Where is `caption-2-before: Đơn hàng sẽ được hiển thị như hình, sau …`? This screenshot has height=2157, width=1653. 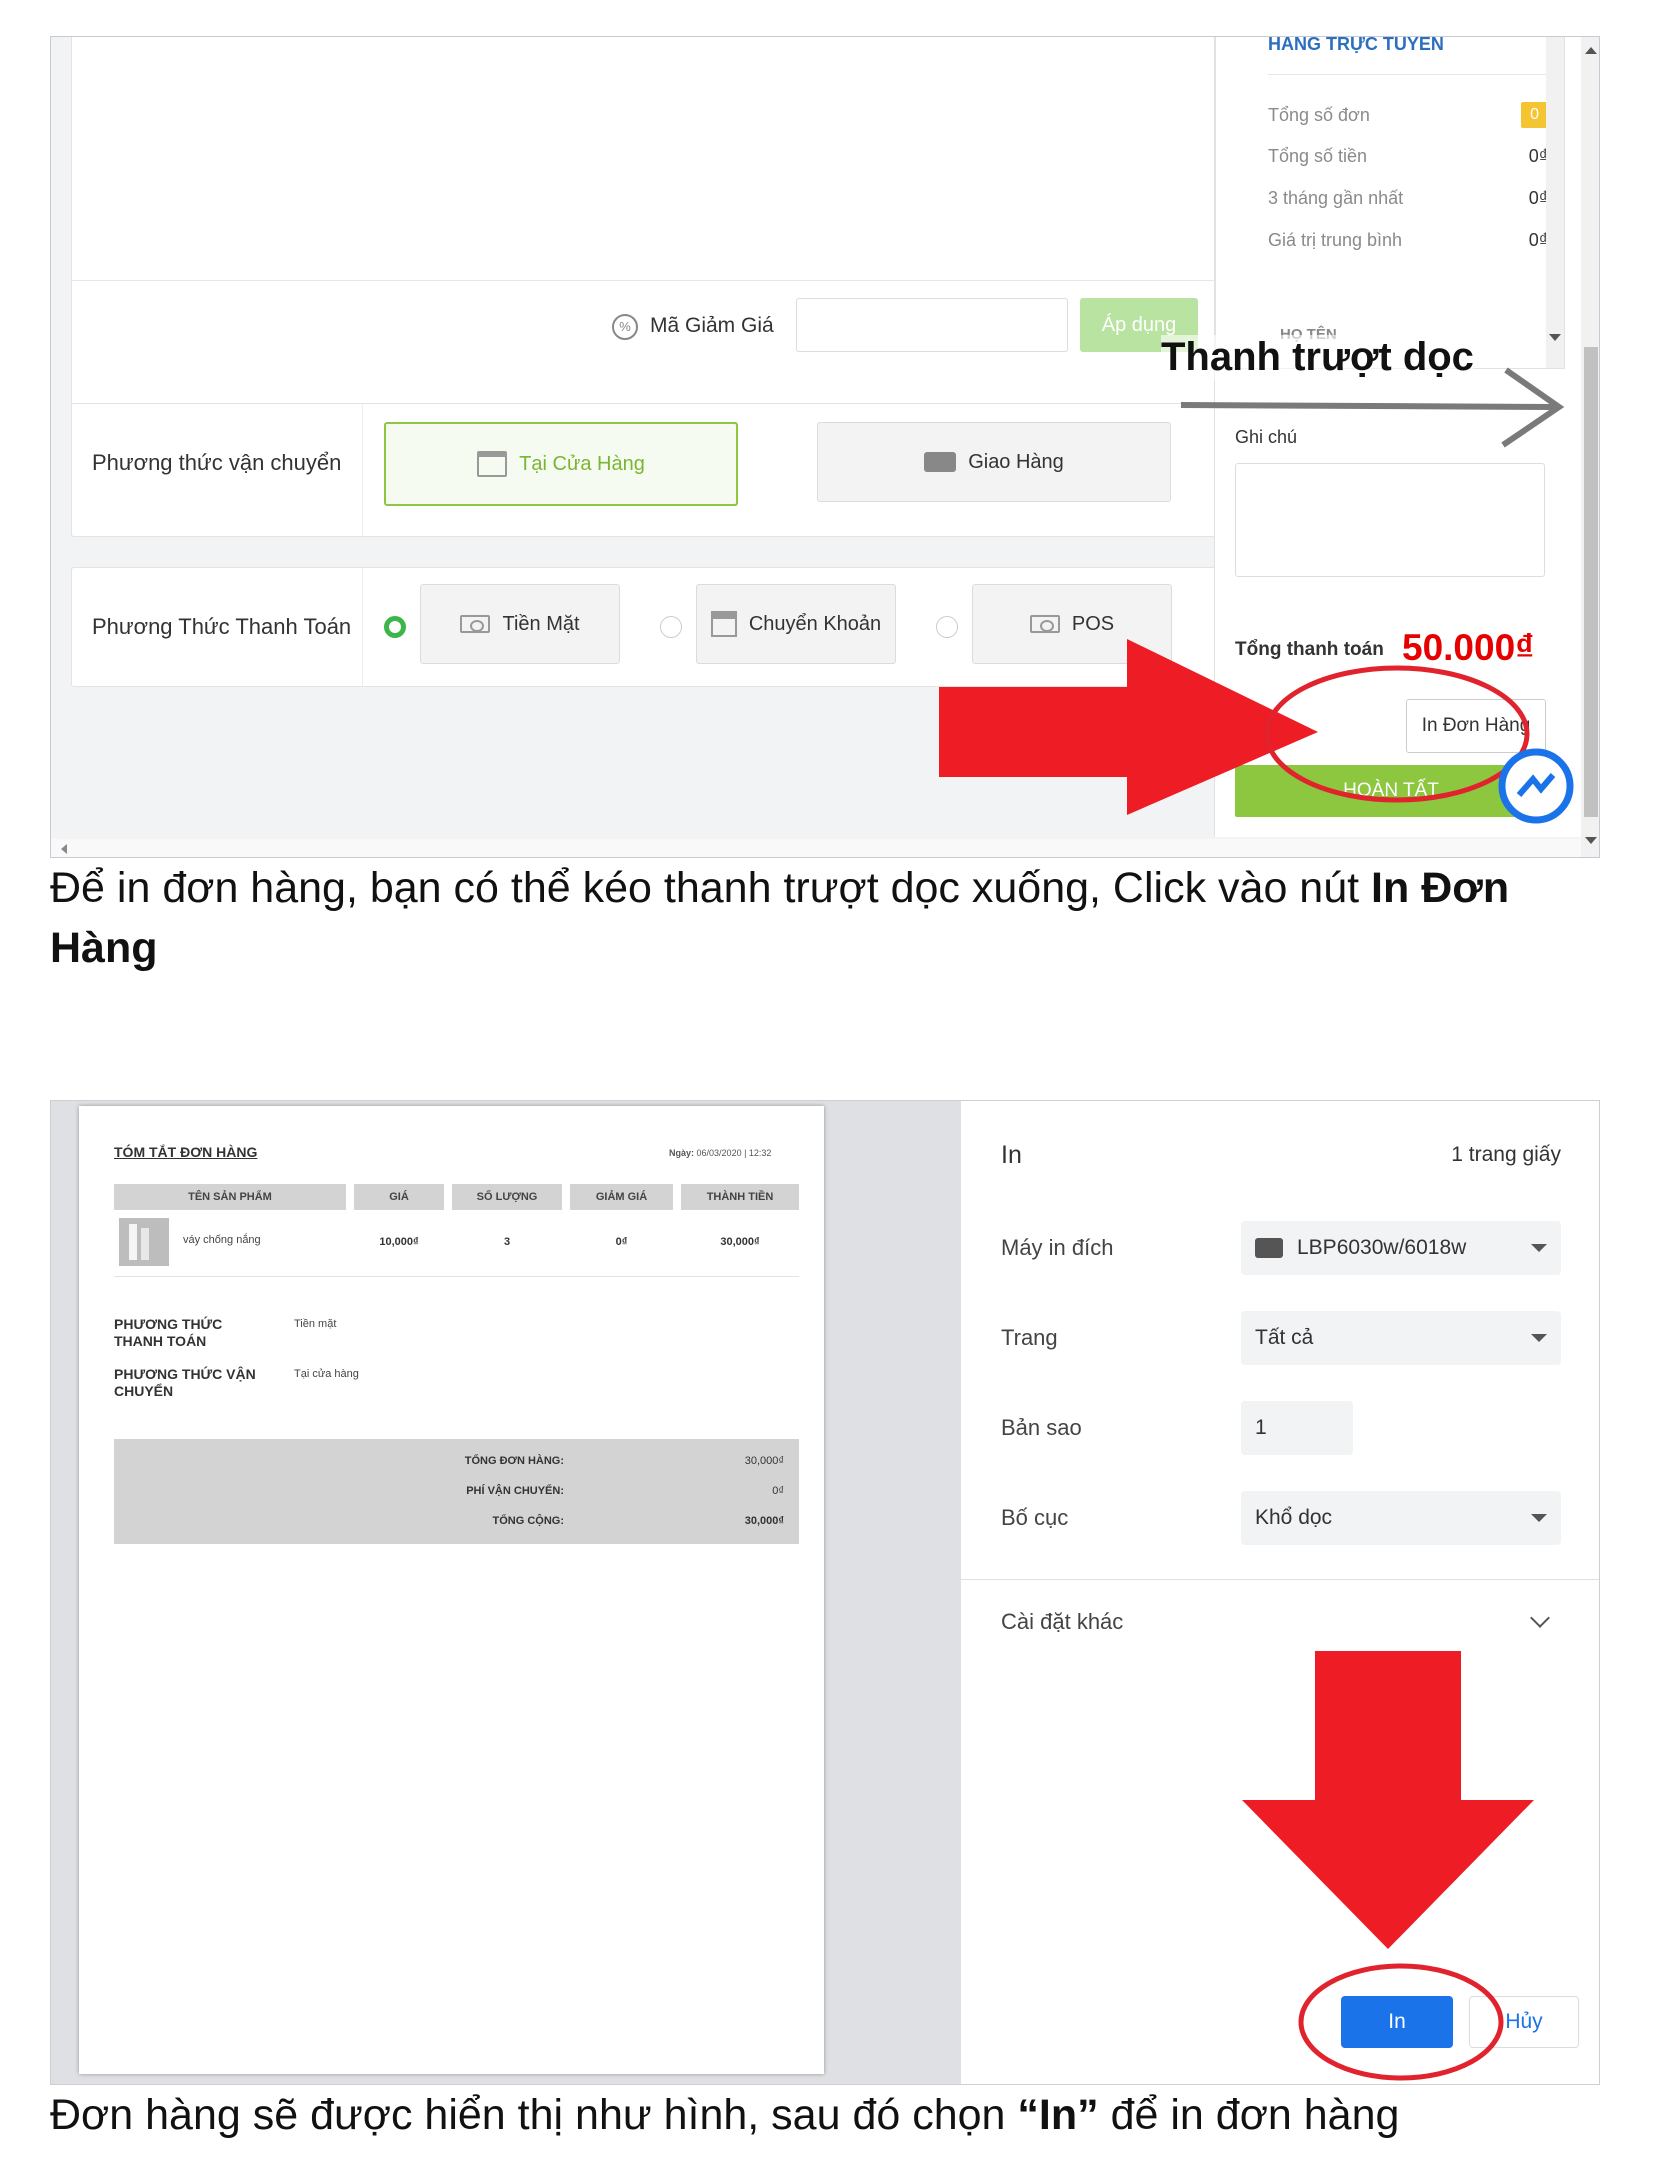
caption-2-before: Đơn hàng sẽ được hiển thị như hình, sau … is located at coordinates (534, 2115).